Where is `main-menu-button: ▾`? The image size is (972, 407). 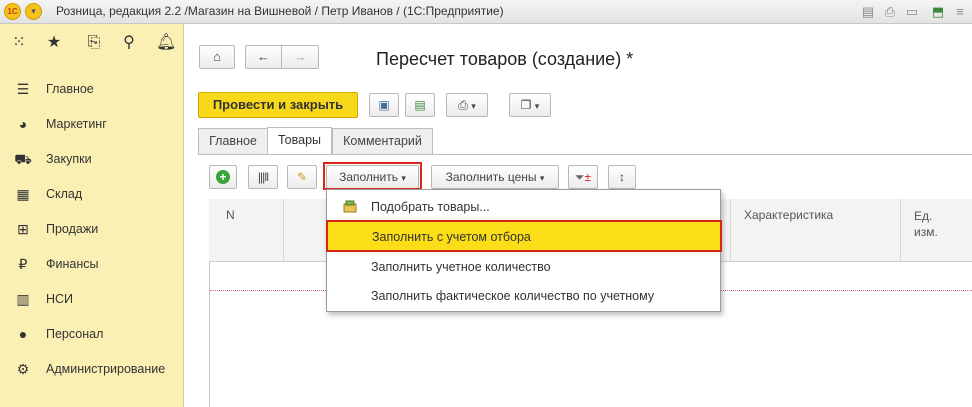 main-menu-button: ▾ is located at coordinates (33, 11).